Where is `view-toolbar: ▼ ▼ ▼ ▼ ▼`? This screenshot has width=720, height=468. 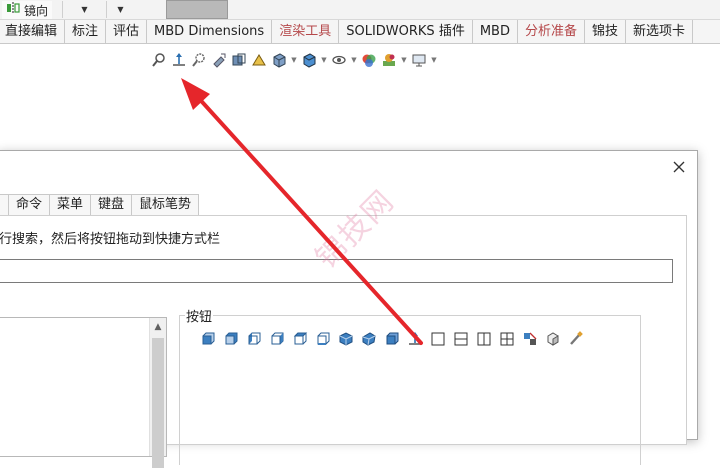 view-toolbar: ▼ ▼ ▼ ▼ ▼ is located at coordinates (294, 60).